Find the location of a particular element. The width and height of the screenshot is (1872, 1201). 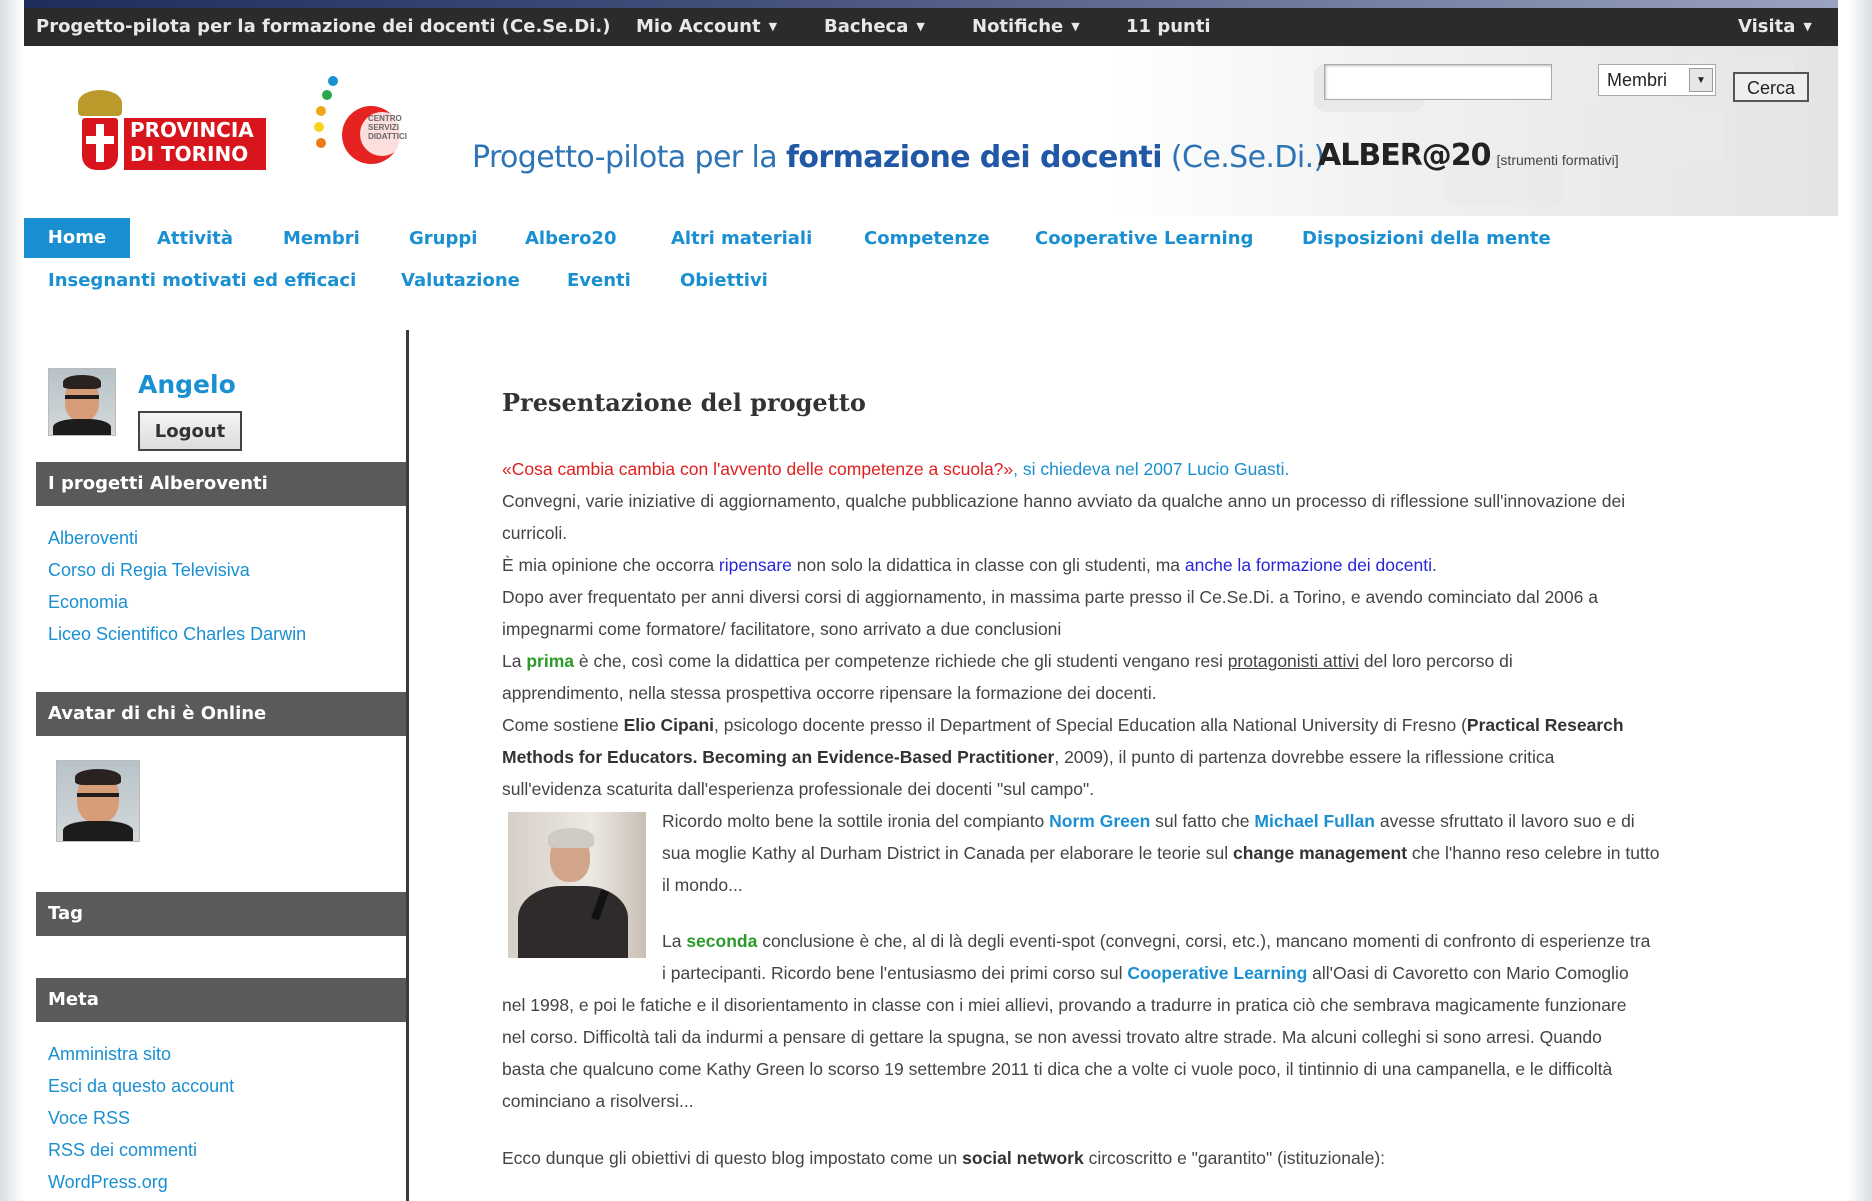

link-norm-green: Norm Green is located at coordinates (1099, 821).